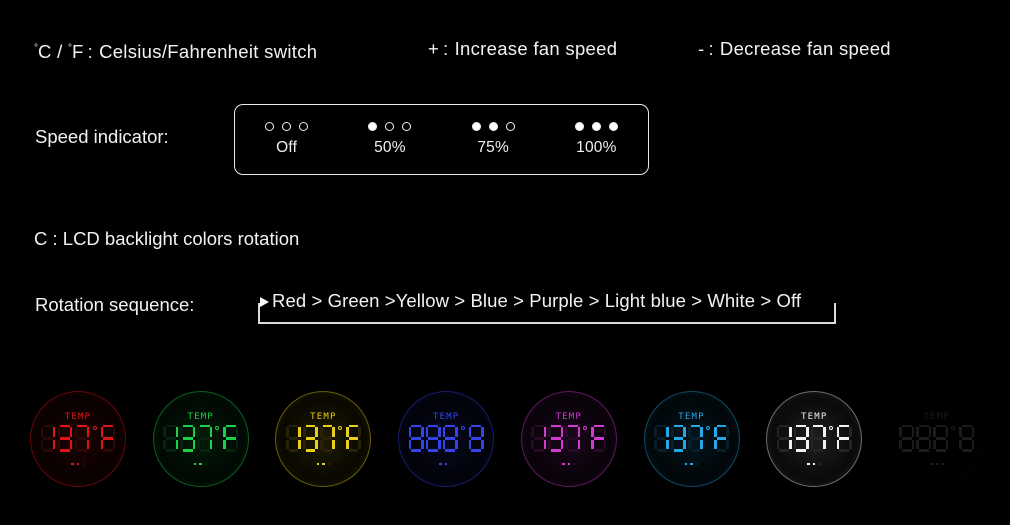 The image size is (1010, 525). Describe the element at coordinates (446, 416) in the screenshot. I see `lcd-temp-label: TEMP` at that location.